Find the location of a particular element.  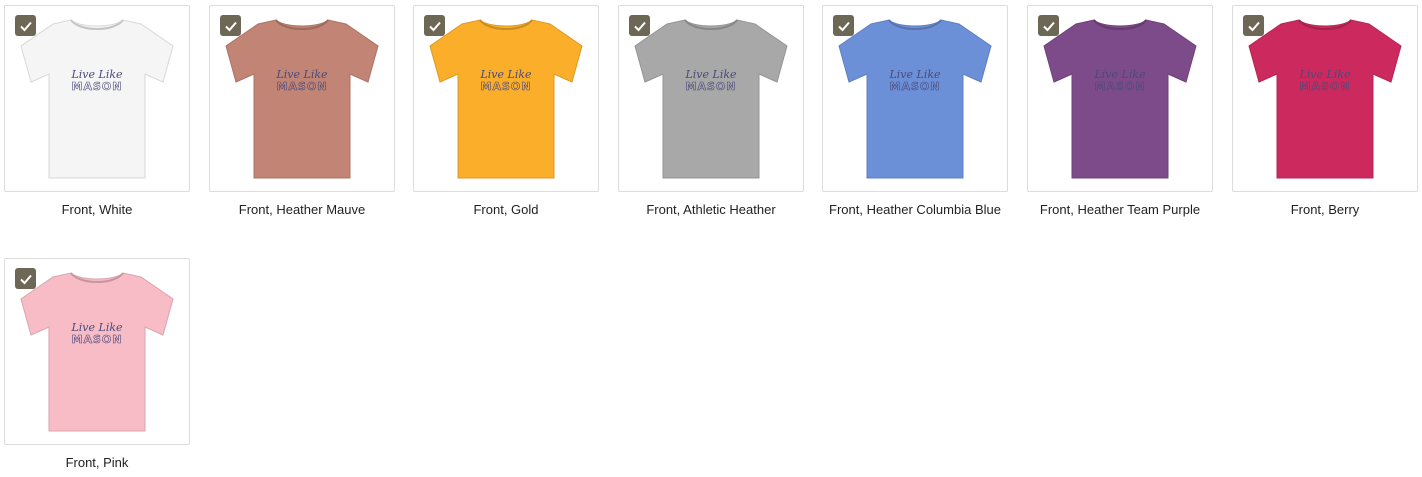

variant-label: Front, Berry is located at coordinates (1325, 209).